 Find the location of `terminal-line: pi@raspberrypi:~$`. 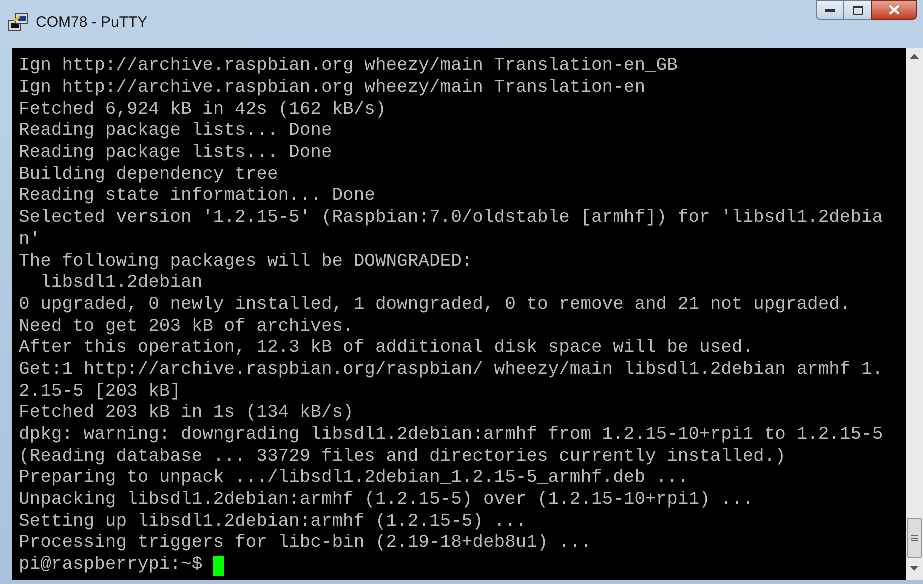

terminal-line: pi@raspberrypi:~$ is located at coordinates (111, 565).